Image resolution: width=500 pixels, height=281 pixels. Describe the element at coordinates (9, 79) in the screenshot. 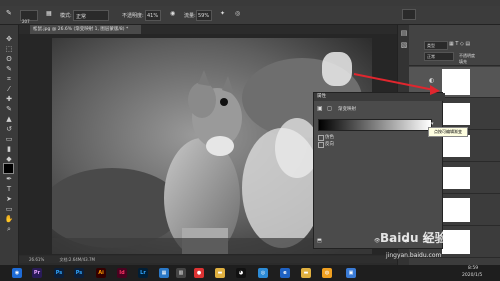

I see `crop-icon: ⌗` at that location.